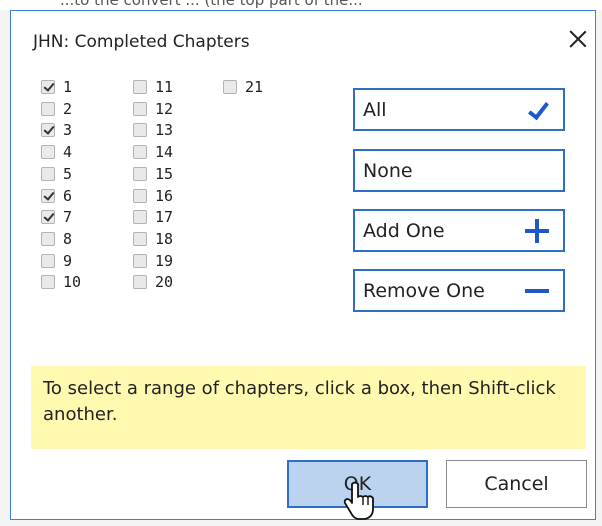 This screenshot has width=602, height=526. Describe the element at coordinates (56, 217) in the screenshot. I see `chapter-checkbox-7: 7` at that location.